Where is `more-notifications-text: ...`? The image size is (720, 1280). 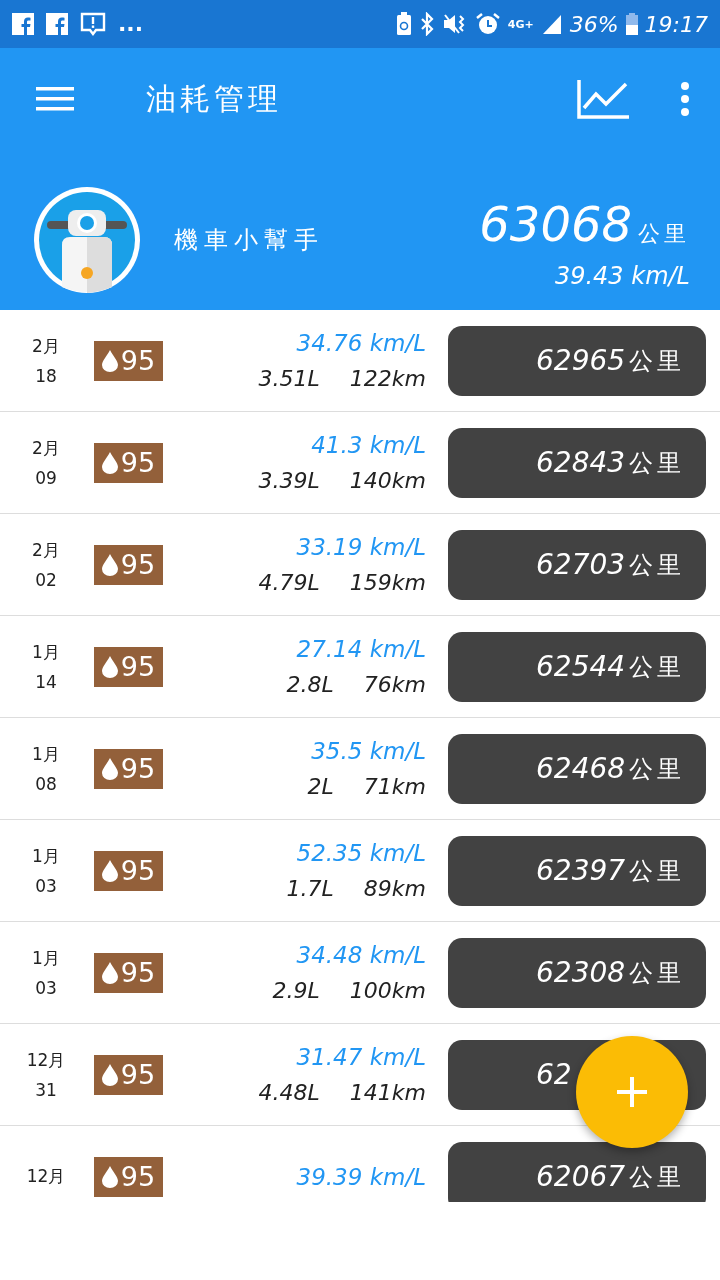
more-notifications-text: ... is located at coordinates (131, 24).